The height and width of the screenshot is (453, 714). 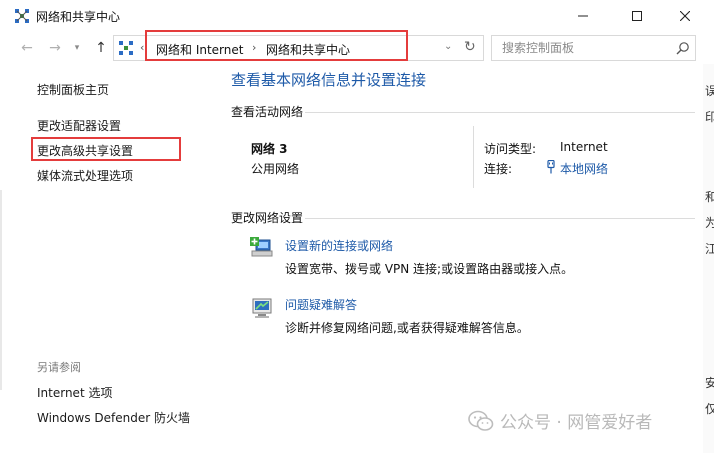 What do you see at coordinates (269, 149) in the screenshot?
I see `network-name: 网络 3` at bounding box center [269, 149].